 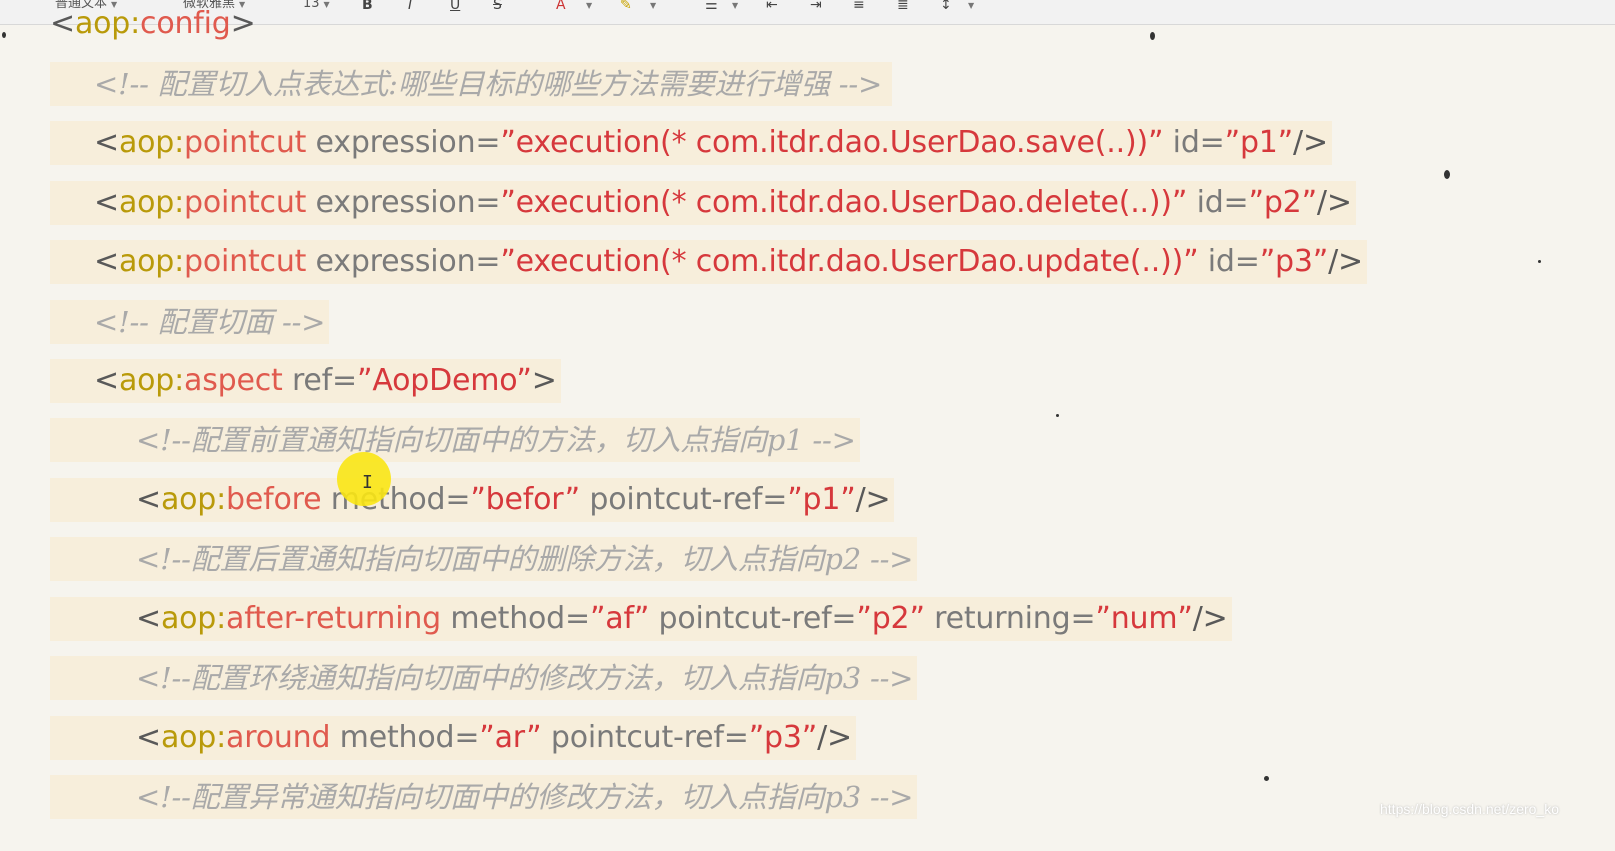 What do you see at coordinates (455, 6) in the screenshot?
I see `underline-icon: U` at bounding box center [455, 6].